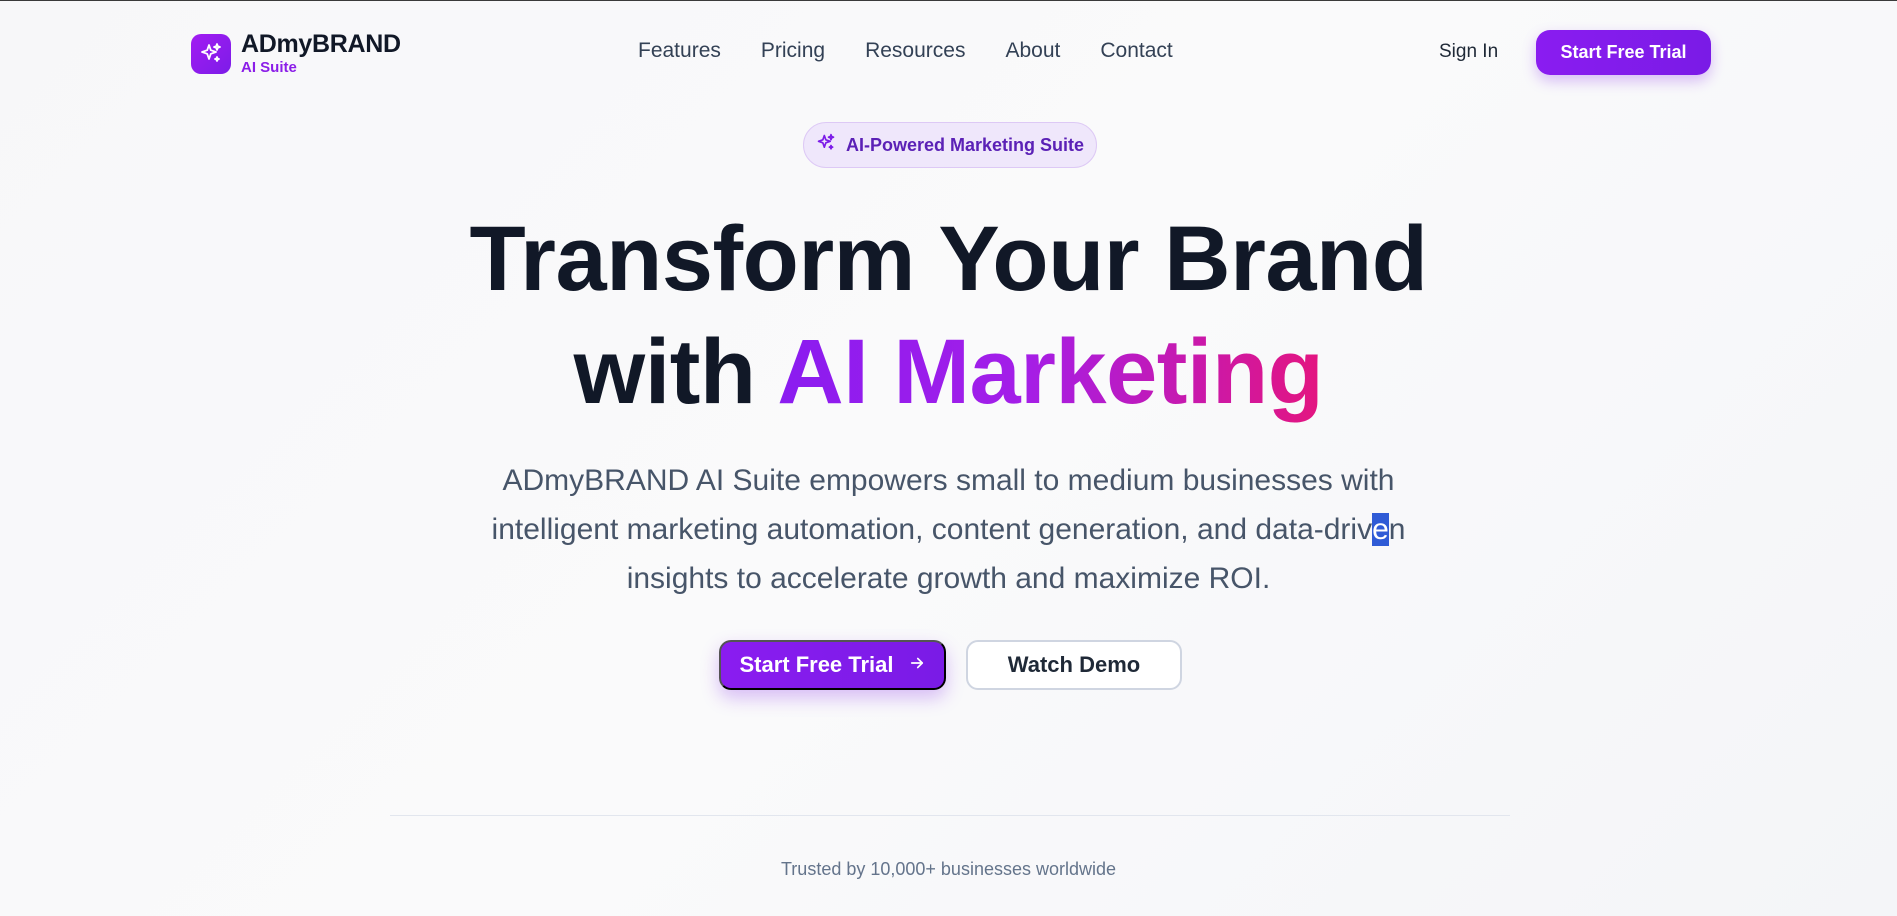  I want to click on brand-logo: ADmyBRAND AI Suite, so click(296, 53).